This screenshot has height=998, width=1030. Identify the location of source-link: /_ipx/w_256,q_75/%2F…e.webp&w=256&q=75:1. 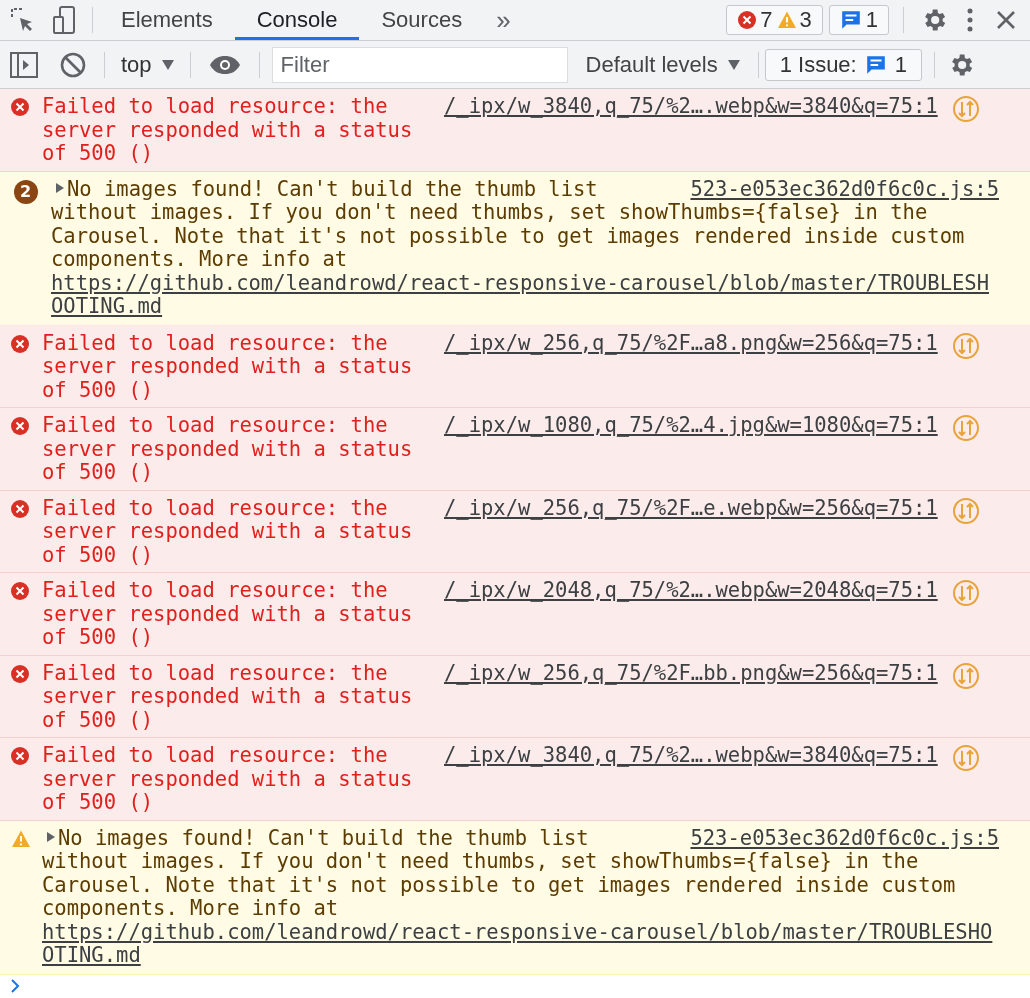
(691, 508).